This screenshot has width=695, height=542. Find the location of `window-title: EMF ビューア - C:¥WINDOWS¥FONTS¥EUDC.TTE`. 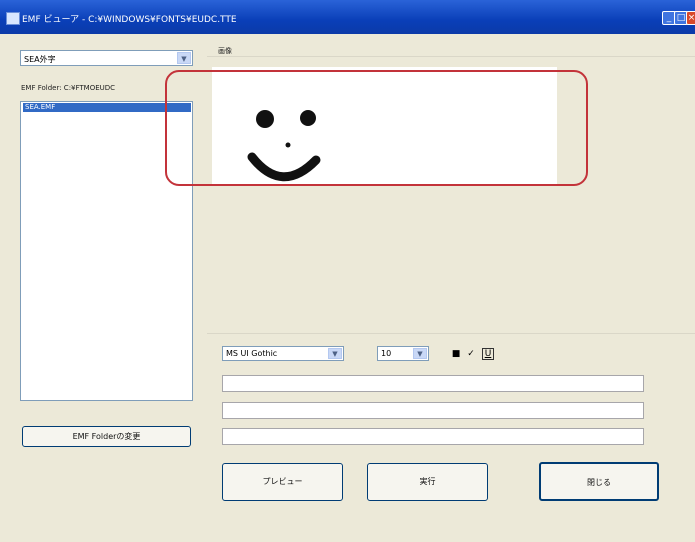

window-title: EMF ビューア - C:¥WINDOWS¥FONTS¥EUDC.TTE is located at coordinates (129, 20).